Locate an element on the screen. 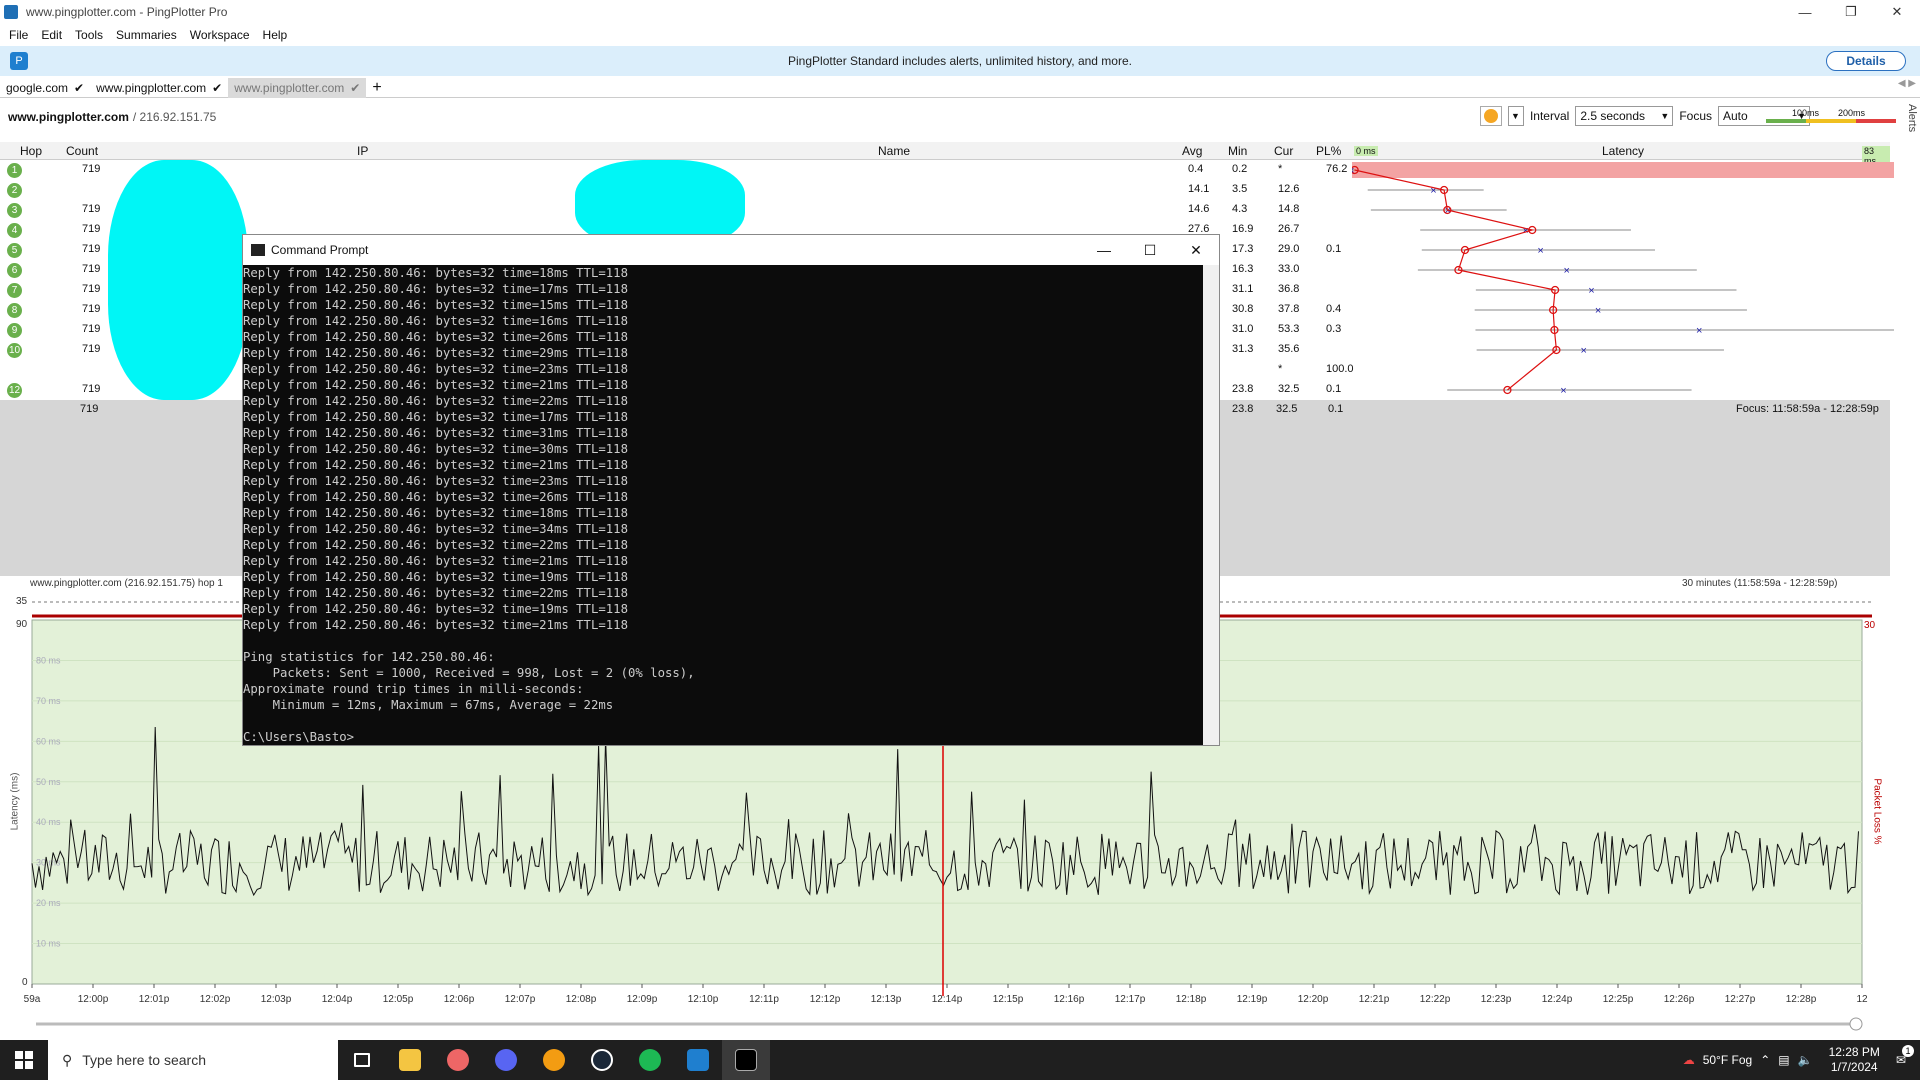 The width and height of the screenshot is (1920, 1080). col-min: Min is located at coordinates (1237, 151).